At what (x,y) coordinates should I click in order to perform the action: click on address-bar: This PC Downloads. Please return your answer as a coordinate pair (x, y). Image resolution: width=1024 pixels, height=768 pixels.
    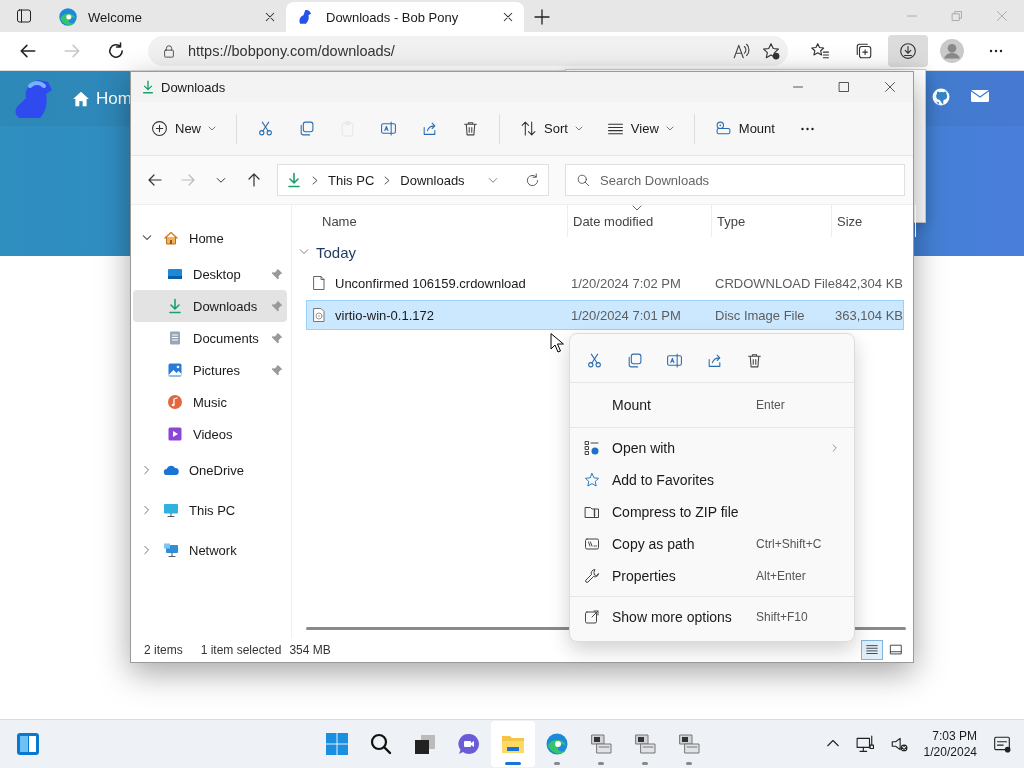
    Looking at the image, I should click on (413, 180).